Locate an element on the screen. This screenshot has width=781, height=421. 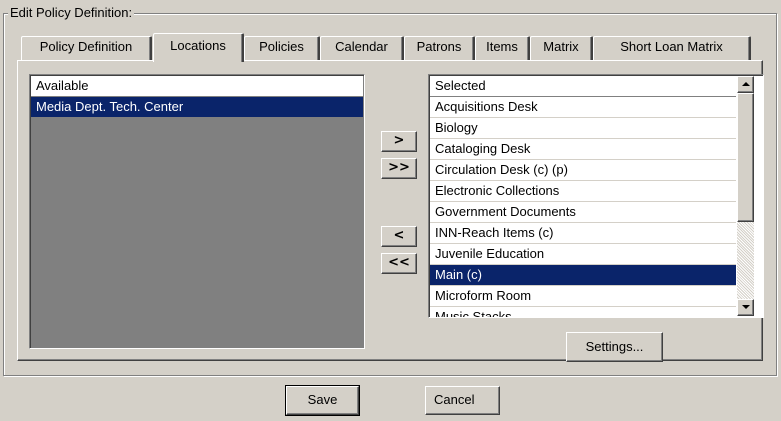
tab-label: Calendar is located at coordinates (361, 46).